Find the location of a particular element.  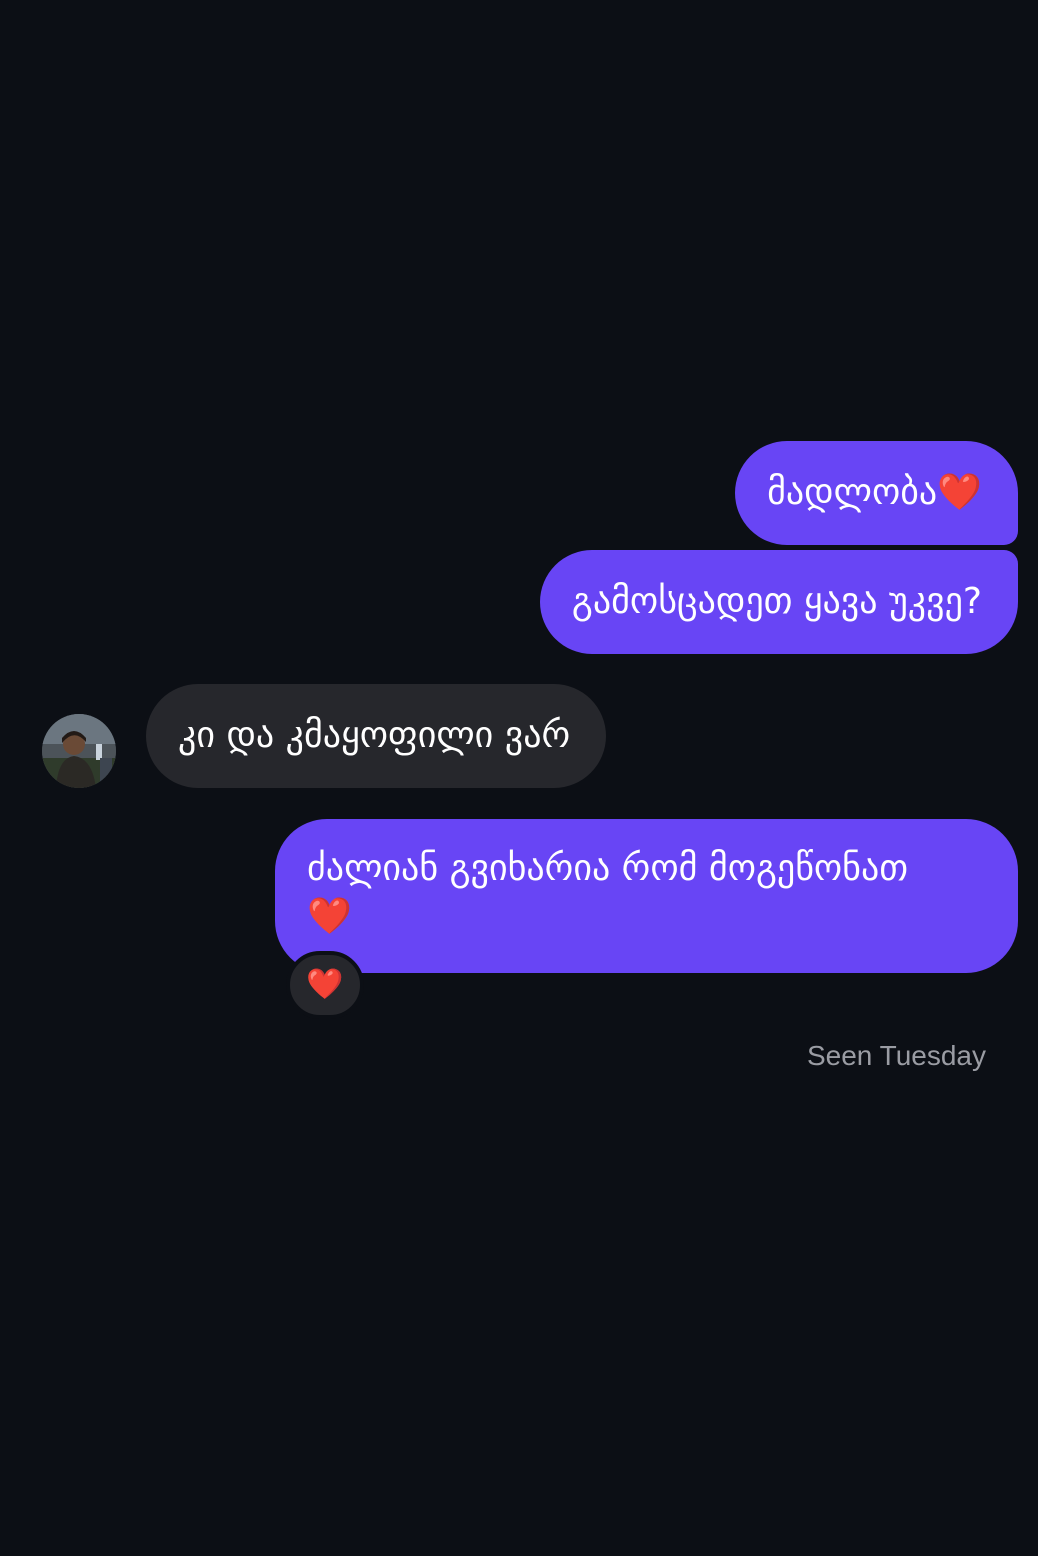

avatar is located at coordinates (79, 751).